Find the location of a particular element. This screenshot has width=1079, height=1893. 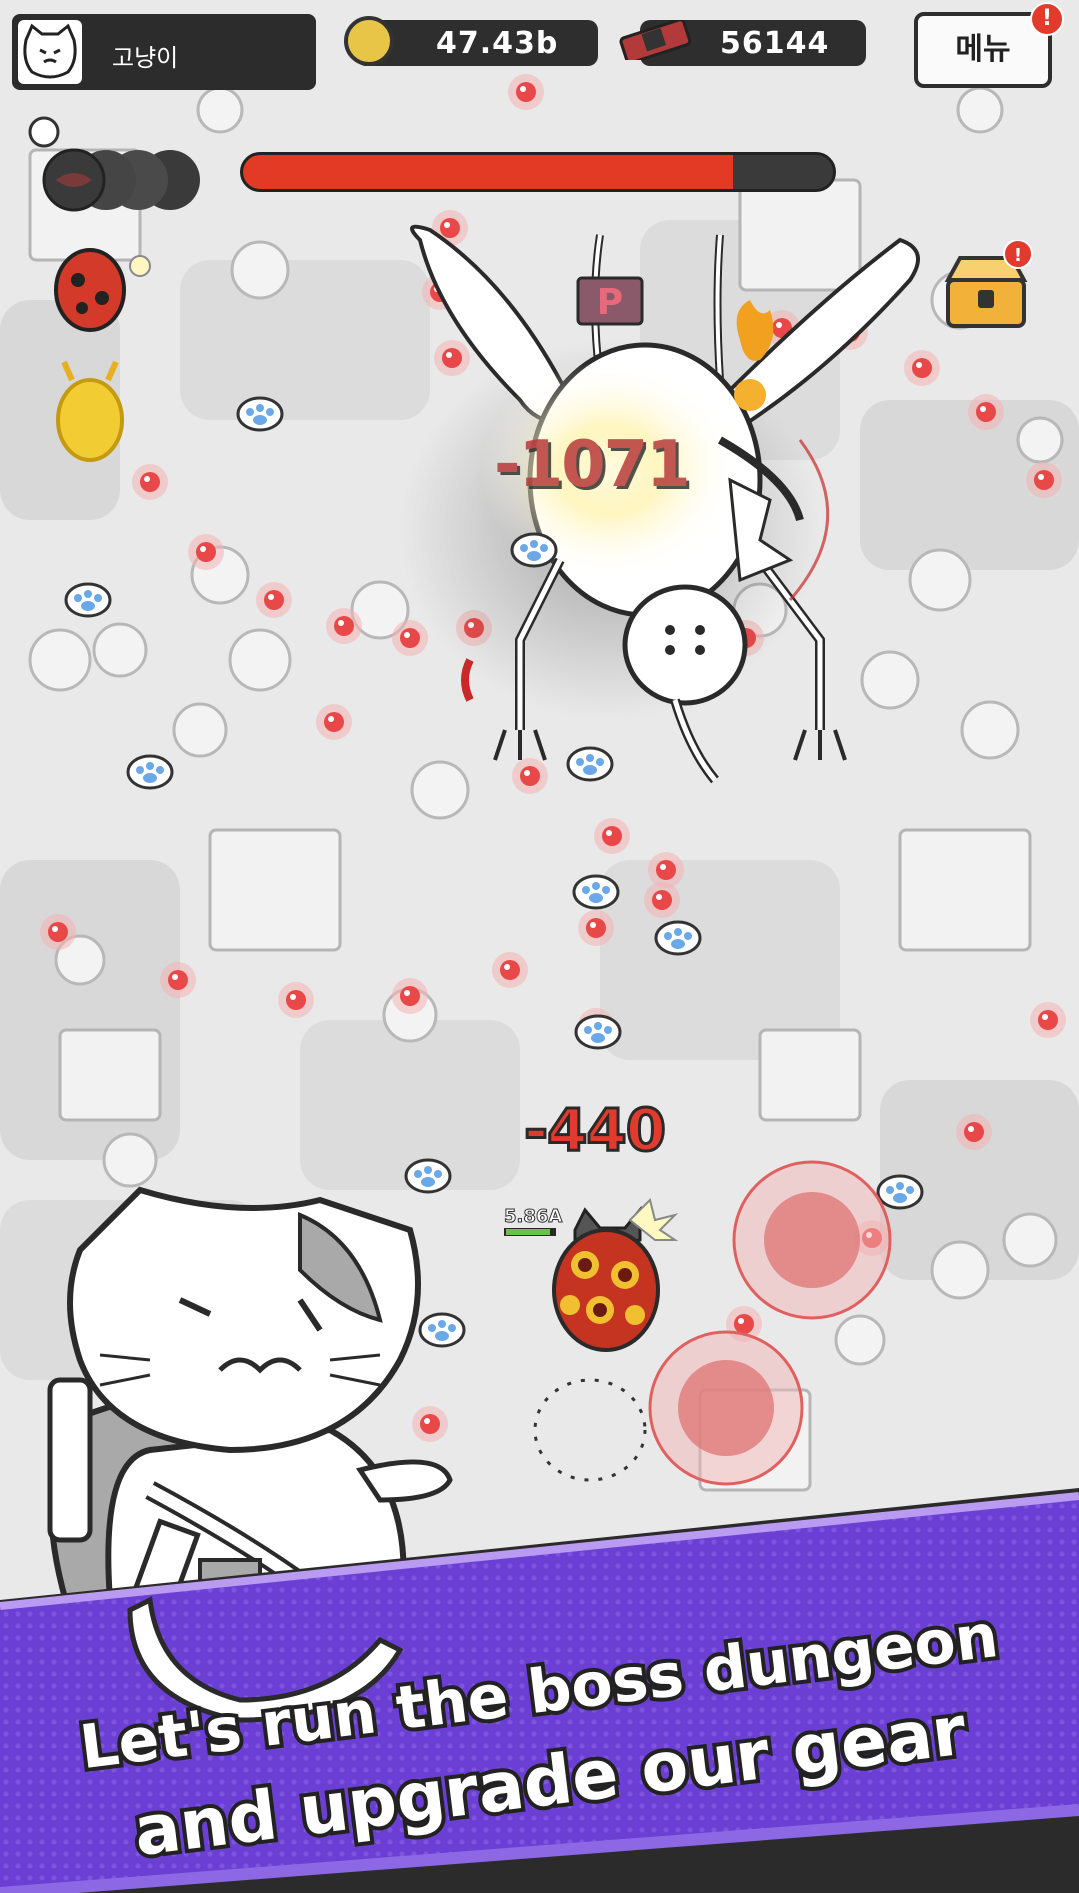

coin-icon is located at coordinates (369, 41).